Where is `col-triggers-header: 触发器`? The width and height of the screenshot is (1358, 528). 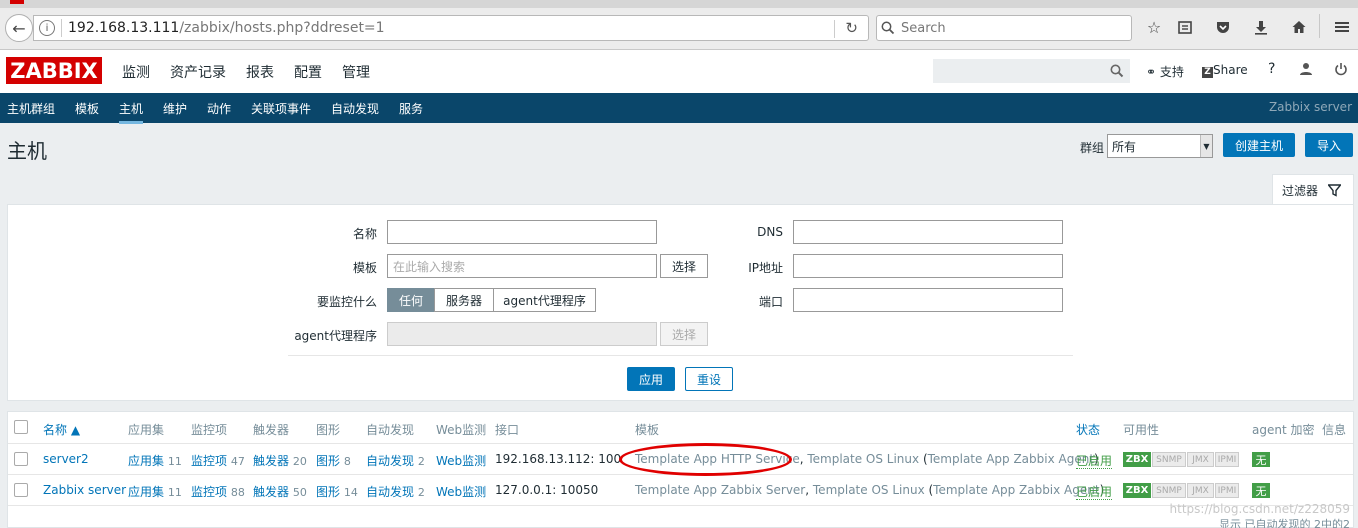
col-triggers-header: 触发器 is located at coordinates (271, 430).